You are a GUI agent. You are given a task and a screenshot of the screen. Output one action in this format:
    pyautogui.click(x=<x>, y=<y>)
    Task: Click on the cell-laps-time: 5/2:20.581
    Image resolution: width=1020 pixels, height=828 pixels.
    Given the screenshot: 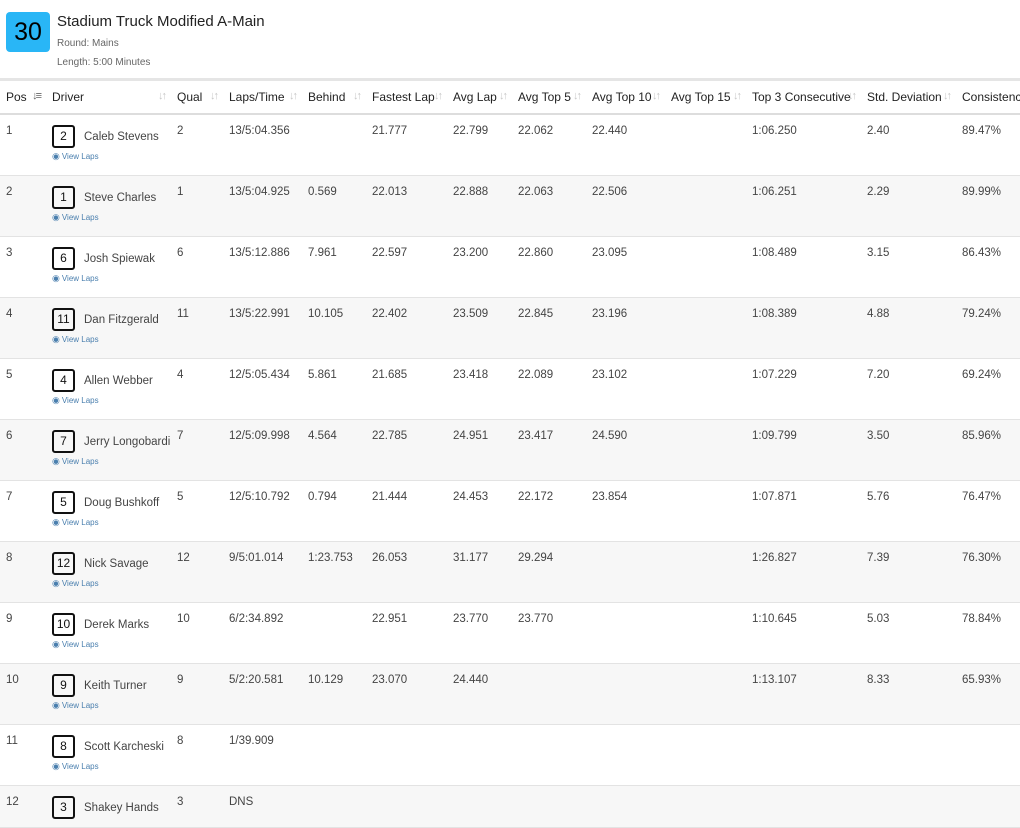 What is the action you would take?
    pyautogui.click(x=262, y=694)
    